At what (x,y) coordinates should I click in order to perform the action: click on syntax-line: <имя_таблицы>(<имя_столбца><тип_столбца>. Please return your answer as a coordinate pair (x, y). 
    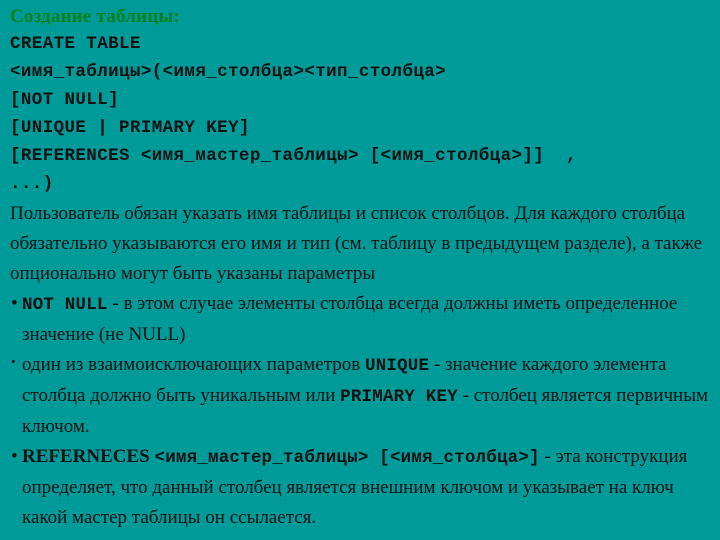
    Looking at the image, I should click on (228, 72).